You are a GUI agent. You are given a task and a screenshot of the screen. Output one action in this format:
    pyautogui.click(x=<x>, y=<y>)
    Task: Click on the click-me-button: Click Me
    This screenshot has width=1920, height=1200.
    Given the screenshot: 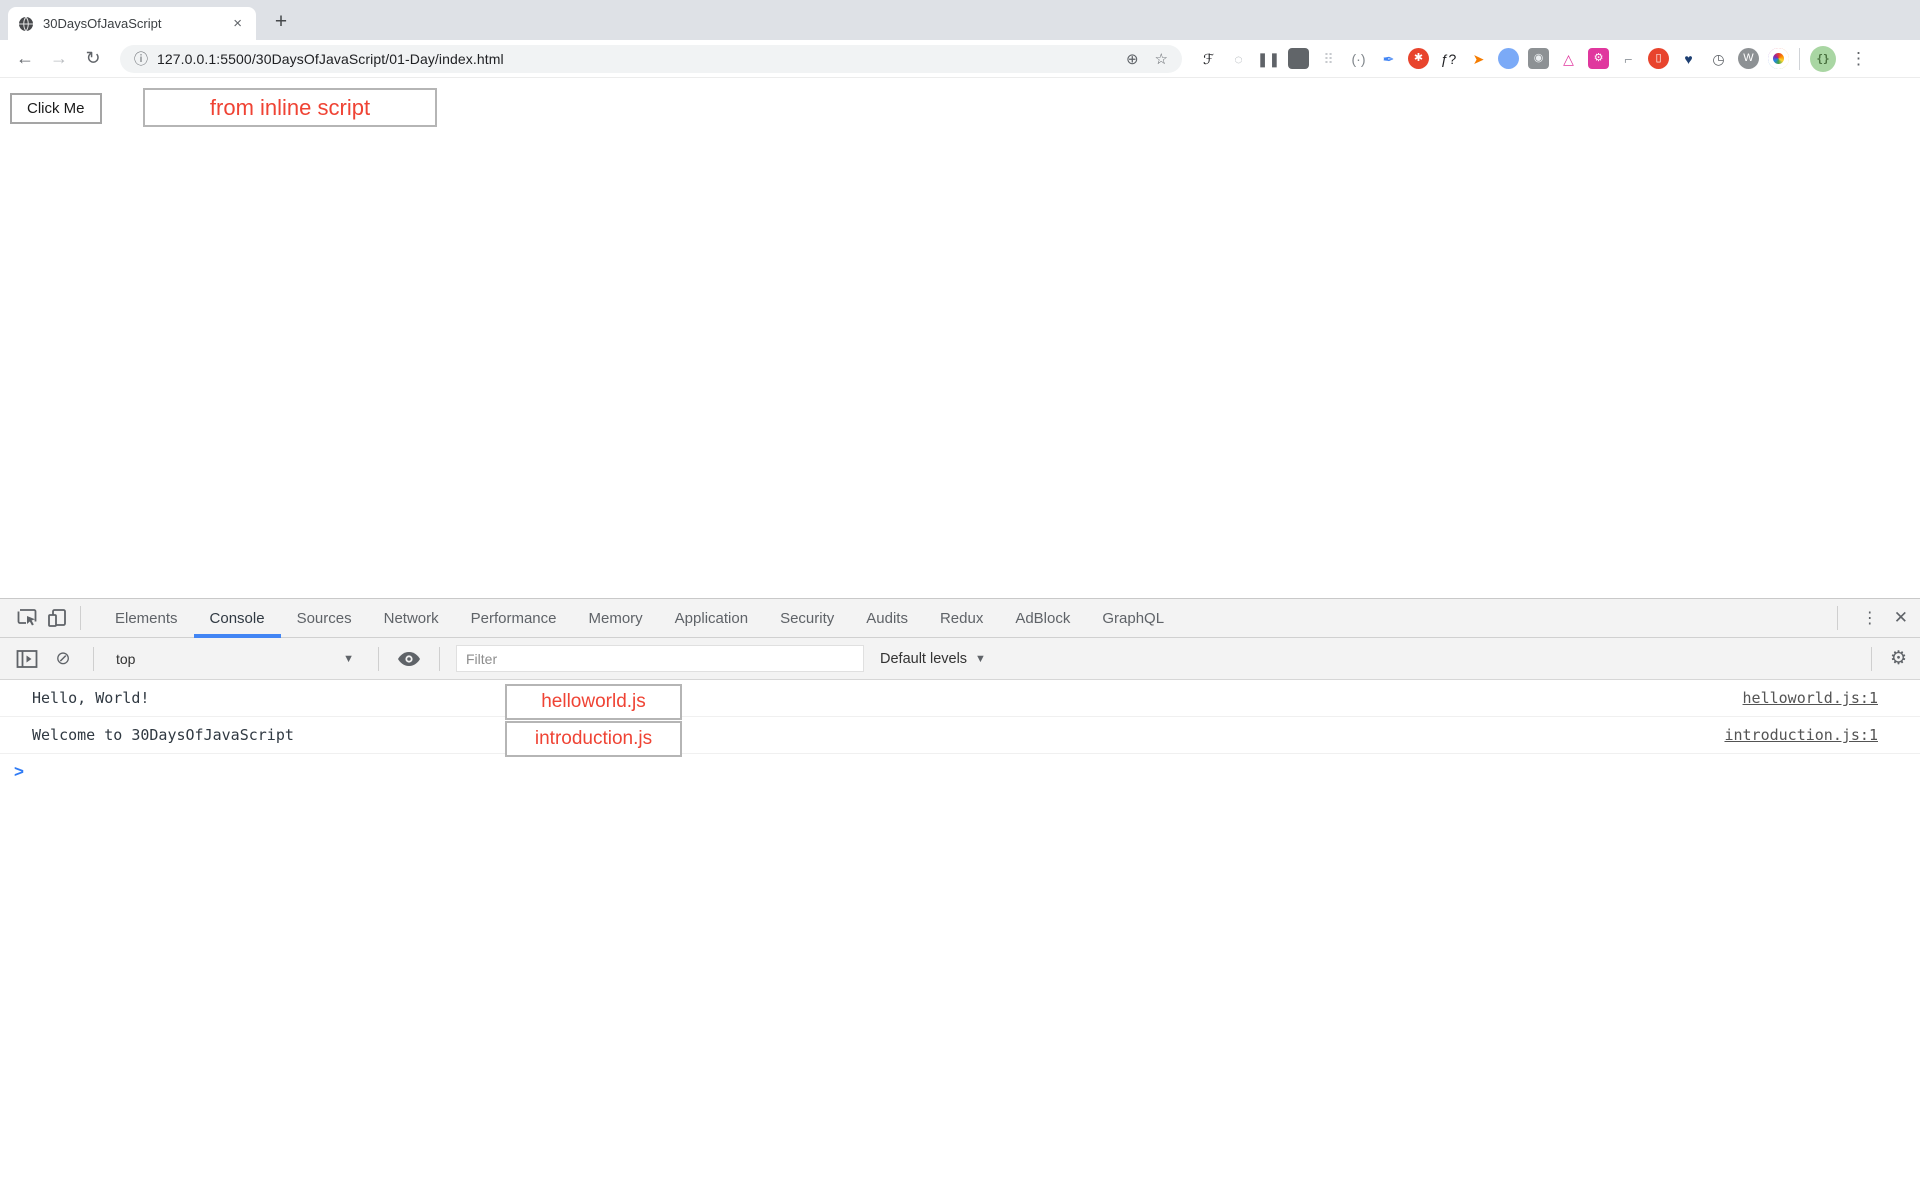 What is the action you would take?
    pyautogui.click(x=56, y=108)
    